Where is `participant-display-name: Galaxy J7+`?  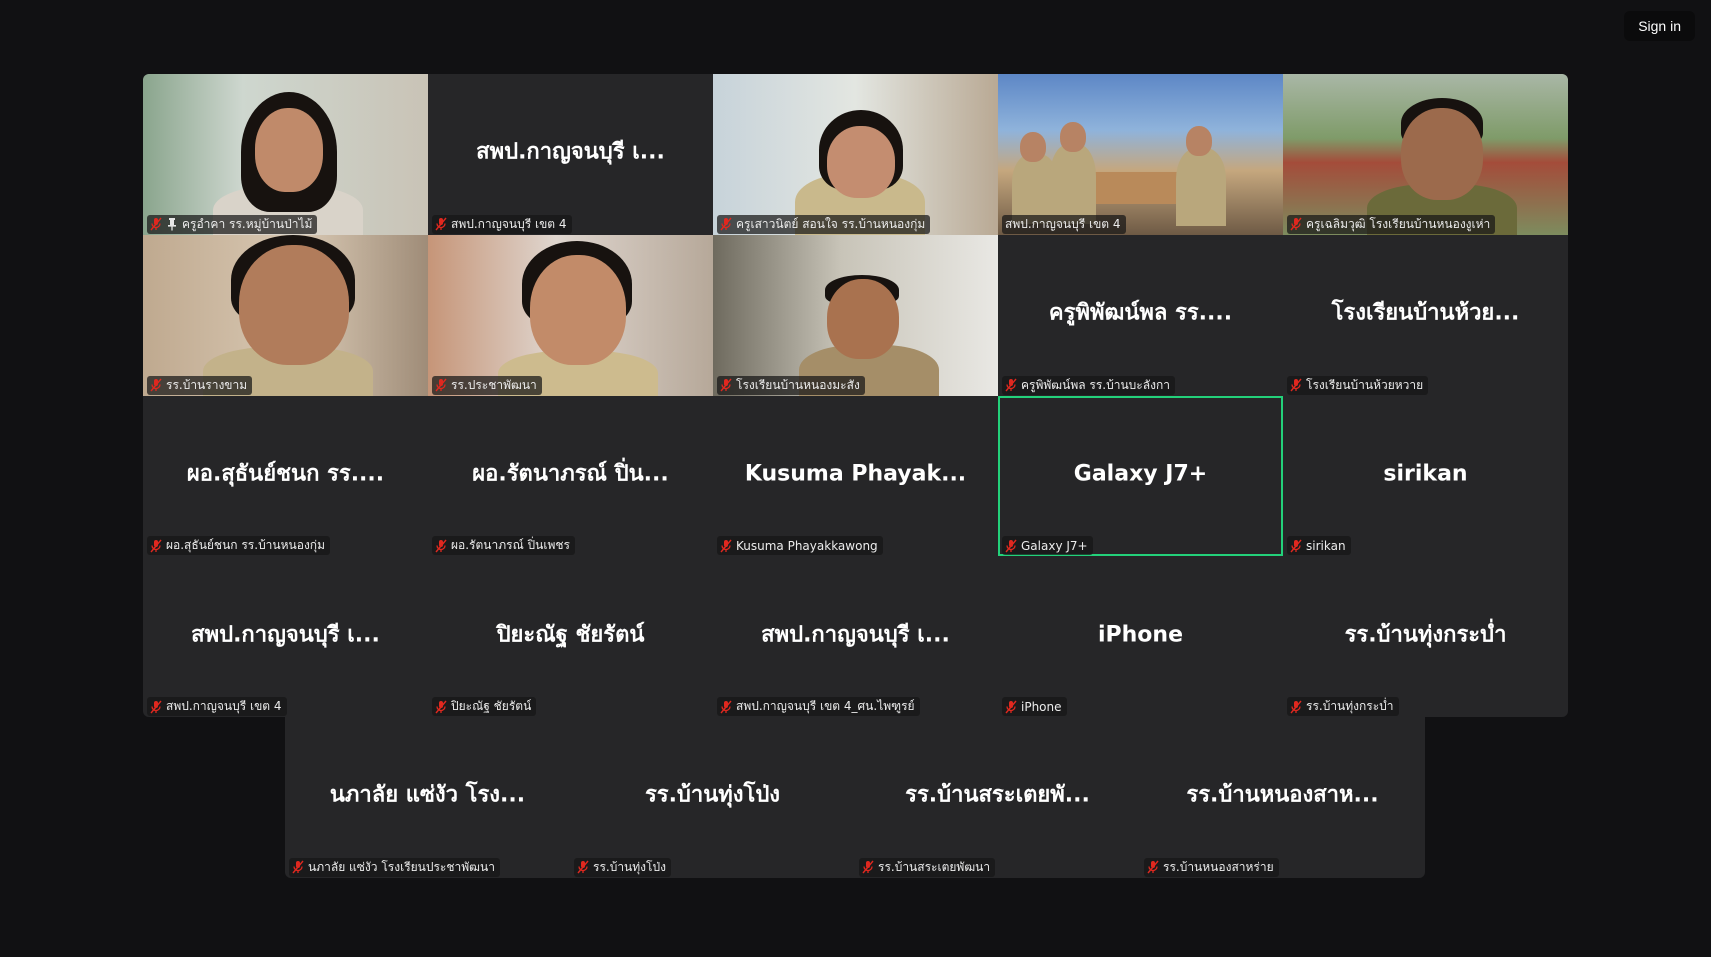
participant-display-name: Galaxy J7+ is located at coordinates (1140, 474).